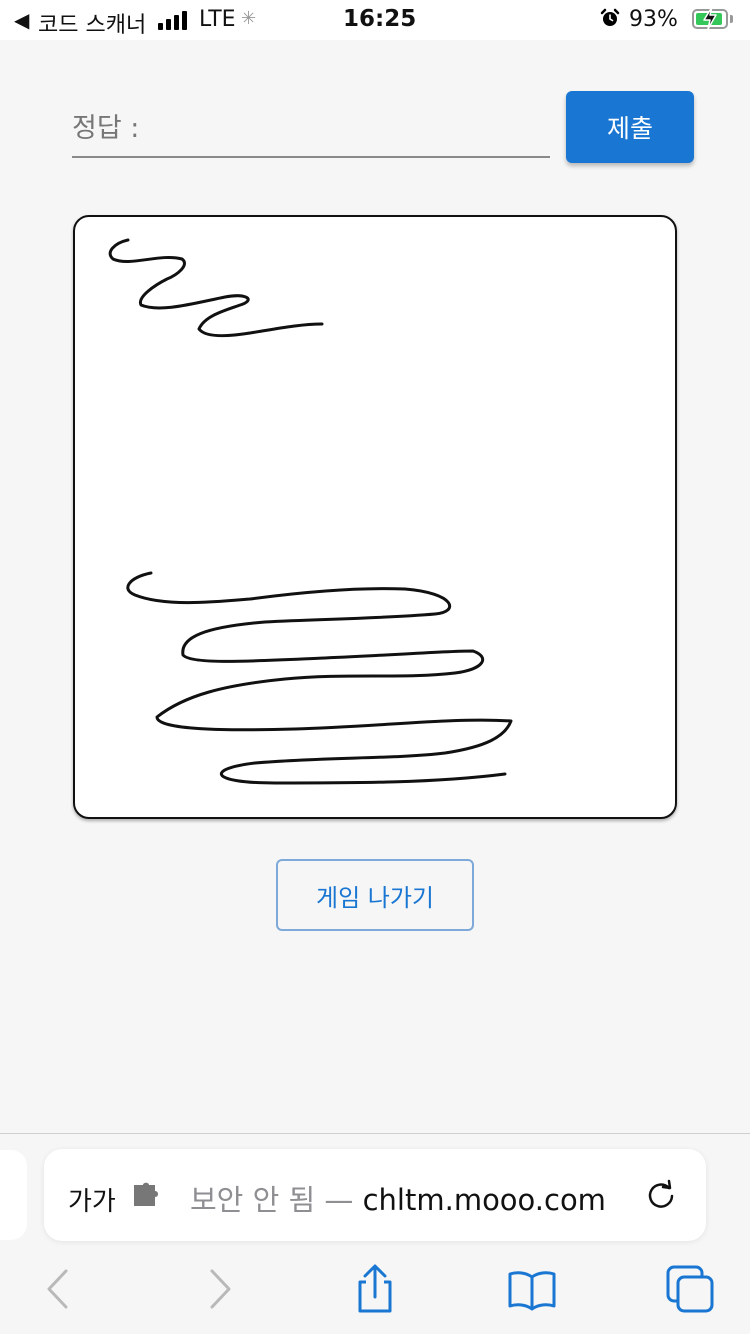 The height and width of the screenshot is (1334, 750). What do you see at coordinates (147, 1195) in the screenshot?
I see `puzzle-icon` at bounding box center [147, 1195].